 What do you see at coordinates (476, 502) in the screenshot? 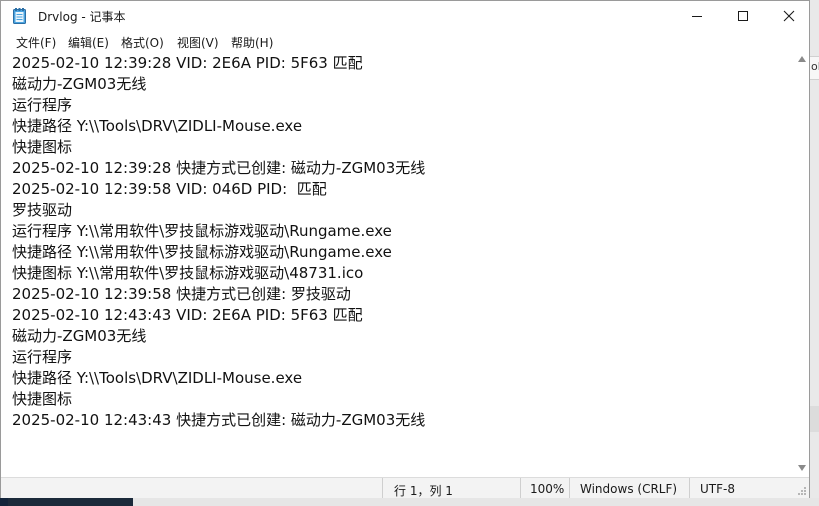
I see `background-window-bottom` at bounding box center [476, 502].